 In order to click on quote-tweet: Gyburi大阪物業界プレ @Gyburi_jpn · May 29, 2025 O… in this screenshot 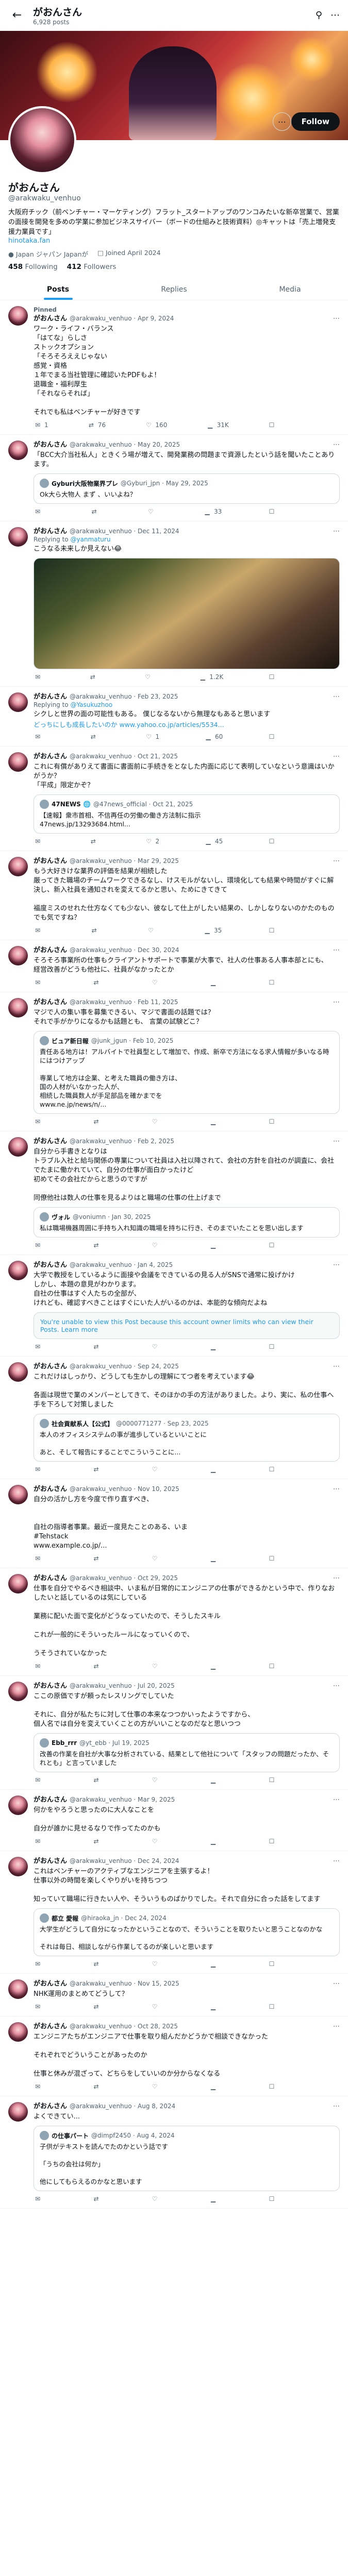, I will do `click(187, 488)`.